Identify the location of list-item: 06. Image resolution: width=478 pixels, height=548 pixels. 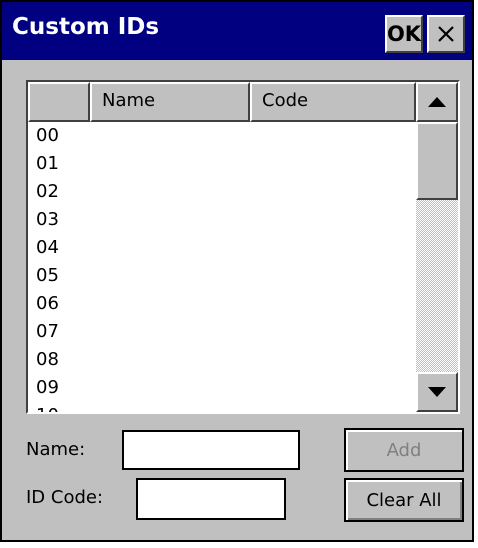
(222, 304).